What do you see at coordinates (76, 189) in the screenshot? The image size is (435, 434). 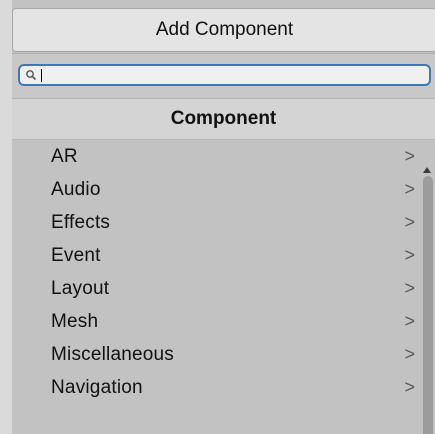 I see `list-item-label: Audio` at bounding box center [76, 189].